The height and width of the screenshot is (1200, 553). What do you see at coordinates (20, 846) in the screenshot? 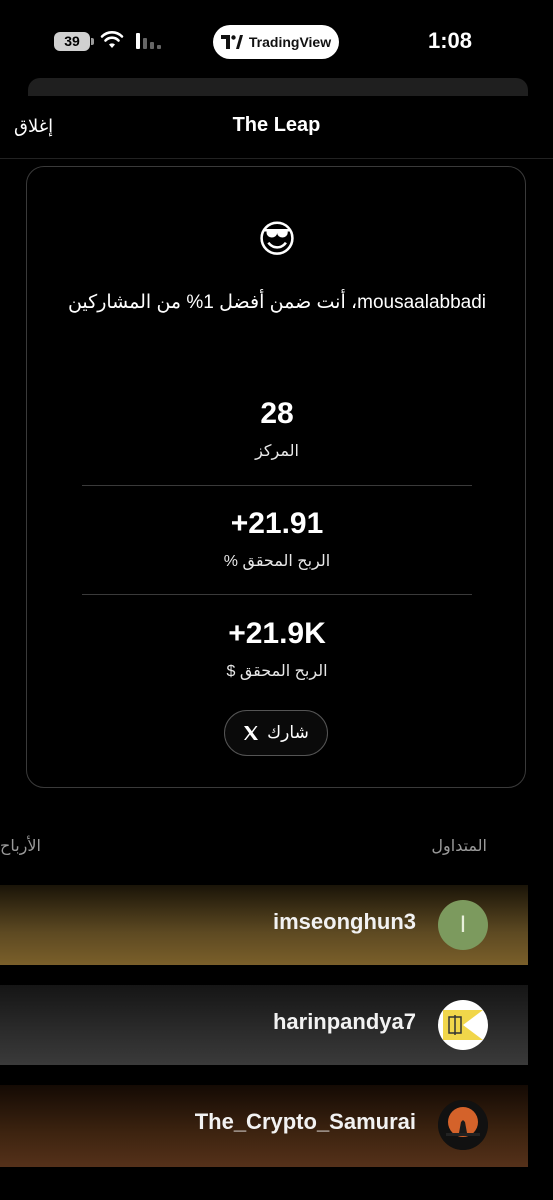
I see `column-header-profit: الأرباح` at bounding box center [20, 846].